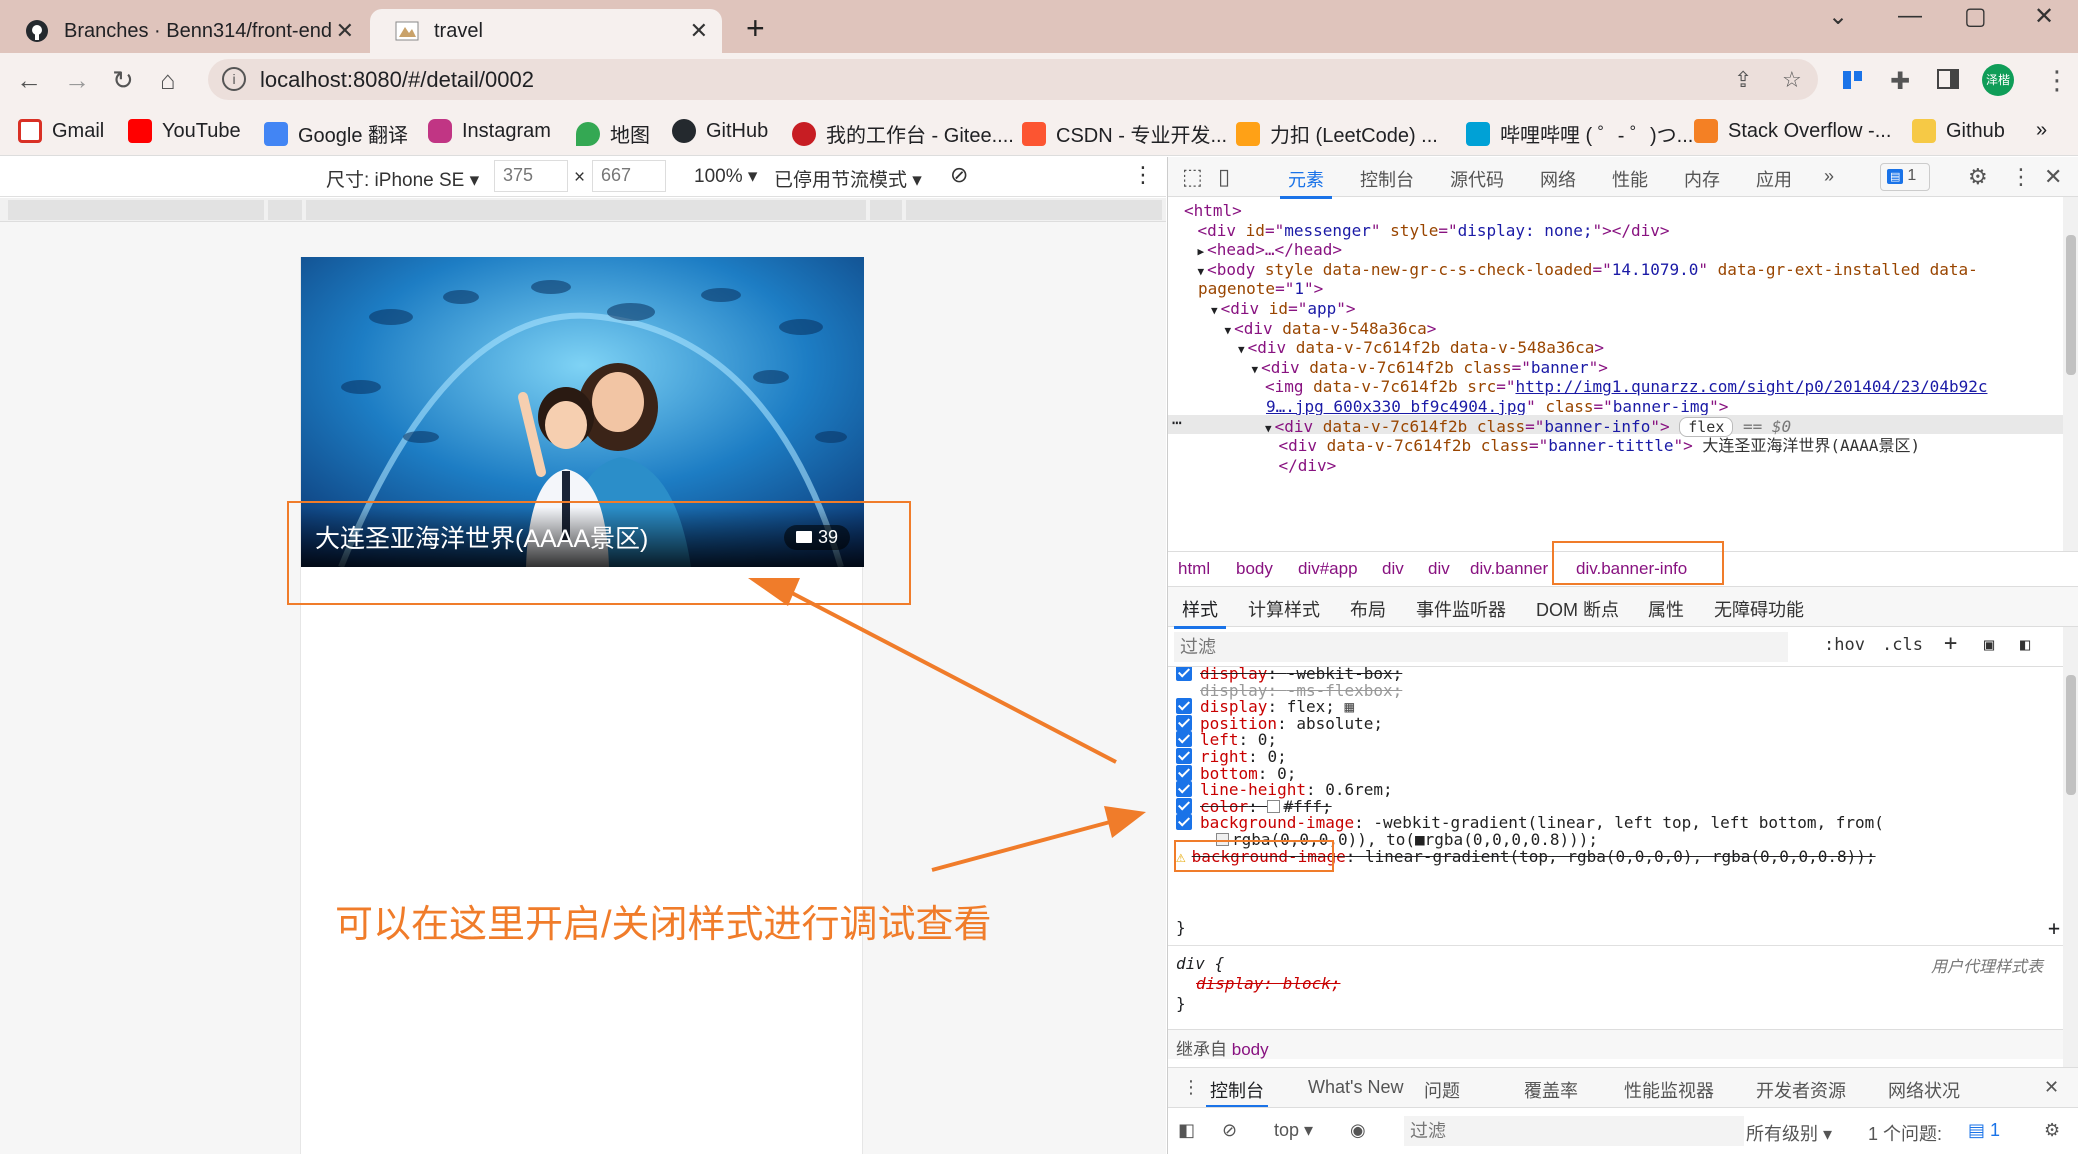 The width and height of the screenshot is (2078, 1154). Describe the element at coordinates (1461, 609) in the screenshot. I see `subtab-event-listeners: 事件监听器` at that location.